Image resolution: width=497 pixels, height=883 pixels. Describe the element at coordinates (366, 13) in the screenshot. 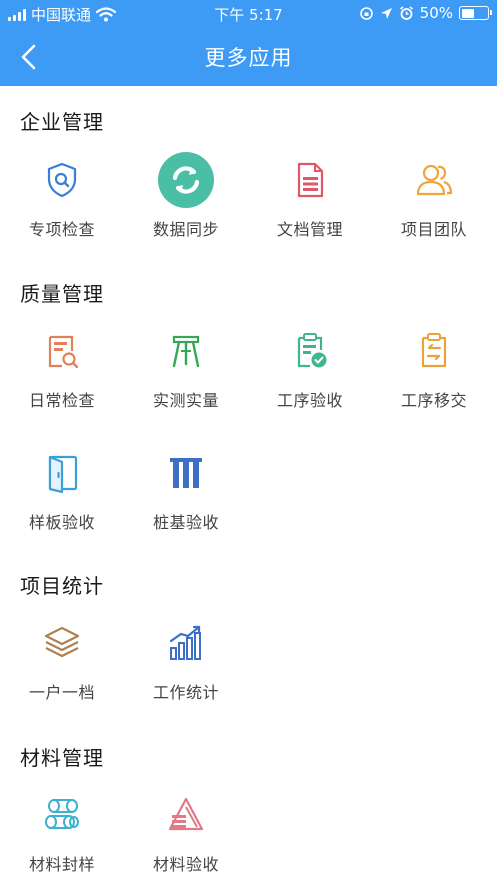

I see `rotation-lock-icon` at that location.